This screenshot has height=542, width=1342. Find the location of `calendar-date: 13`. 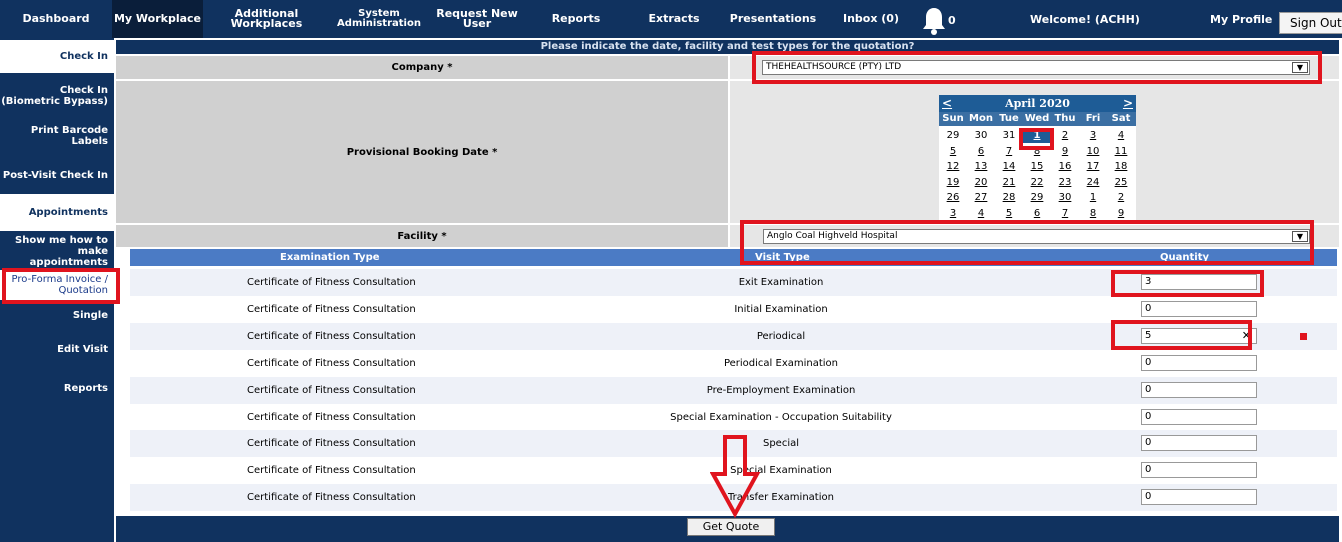

calendar-date: 13 is located at coordinates (981, 166).